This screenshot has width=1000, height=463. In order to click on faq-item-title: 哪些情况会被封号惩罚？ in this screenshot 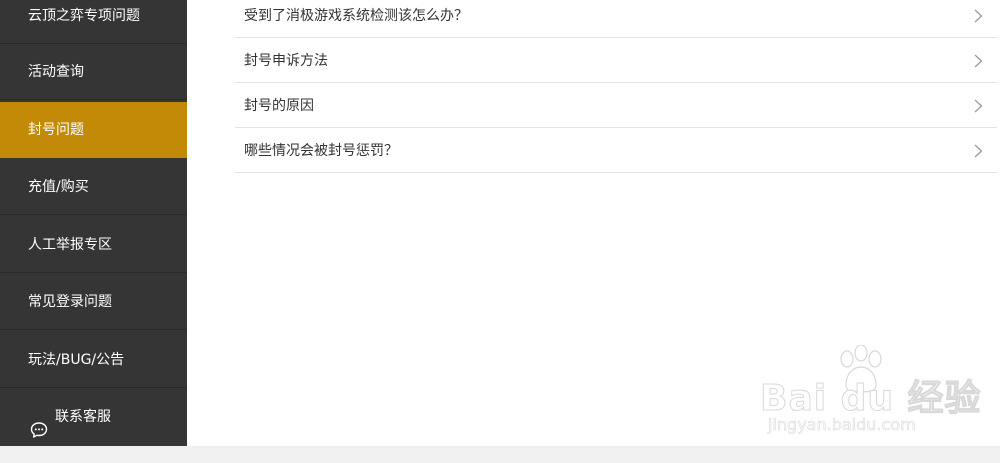, I will do `click(321, 151)`.